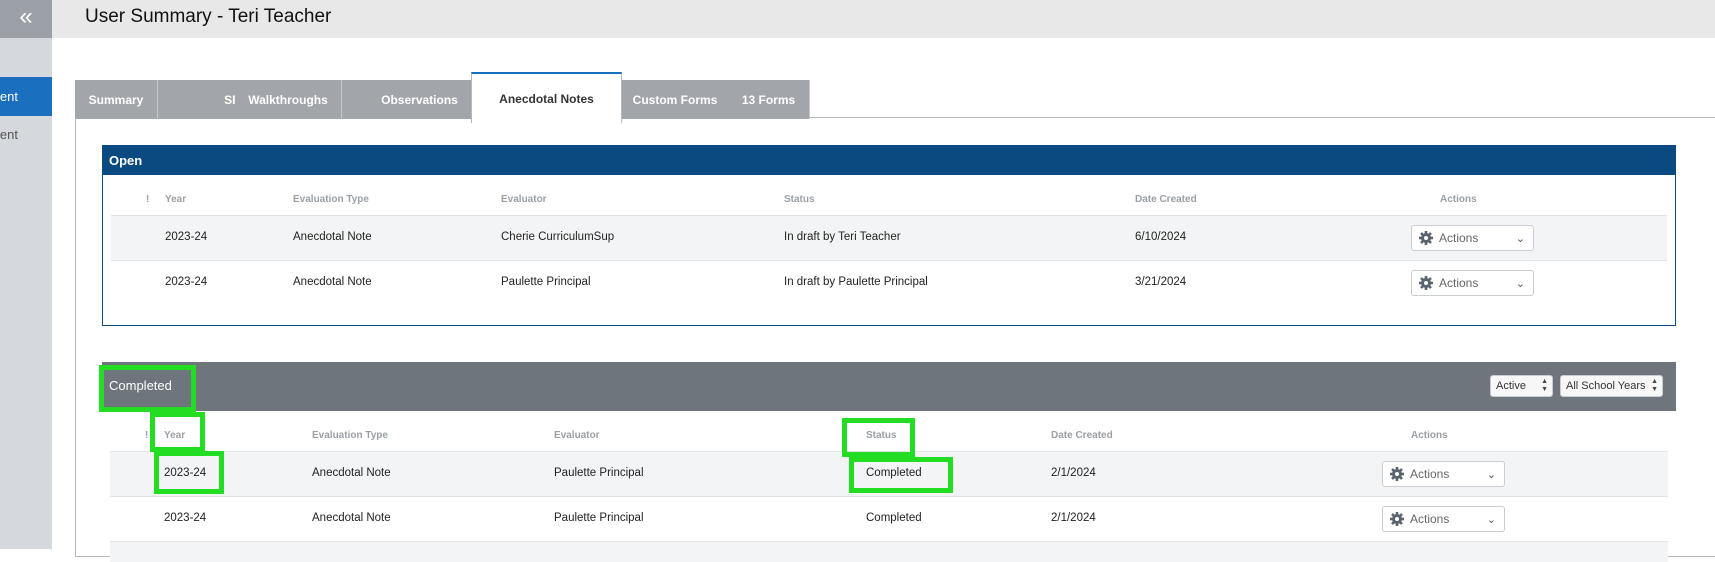 This screenshot has width=1715, height=562. What do you see at coordinates (546, 97) in the screenshot?
I see `tab-anecdotal-notes: Anecdotal Notes` at bounding box center [546, 97].